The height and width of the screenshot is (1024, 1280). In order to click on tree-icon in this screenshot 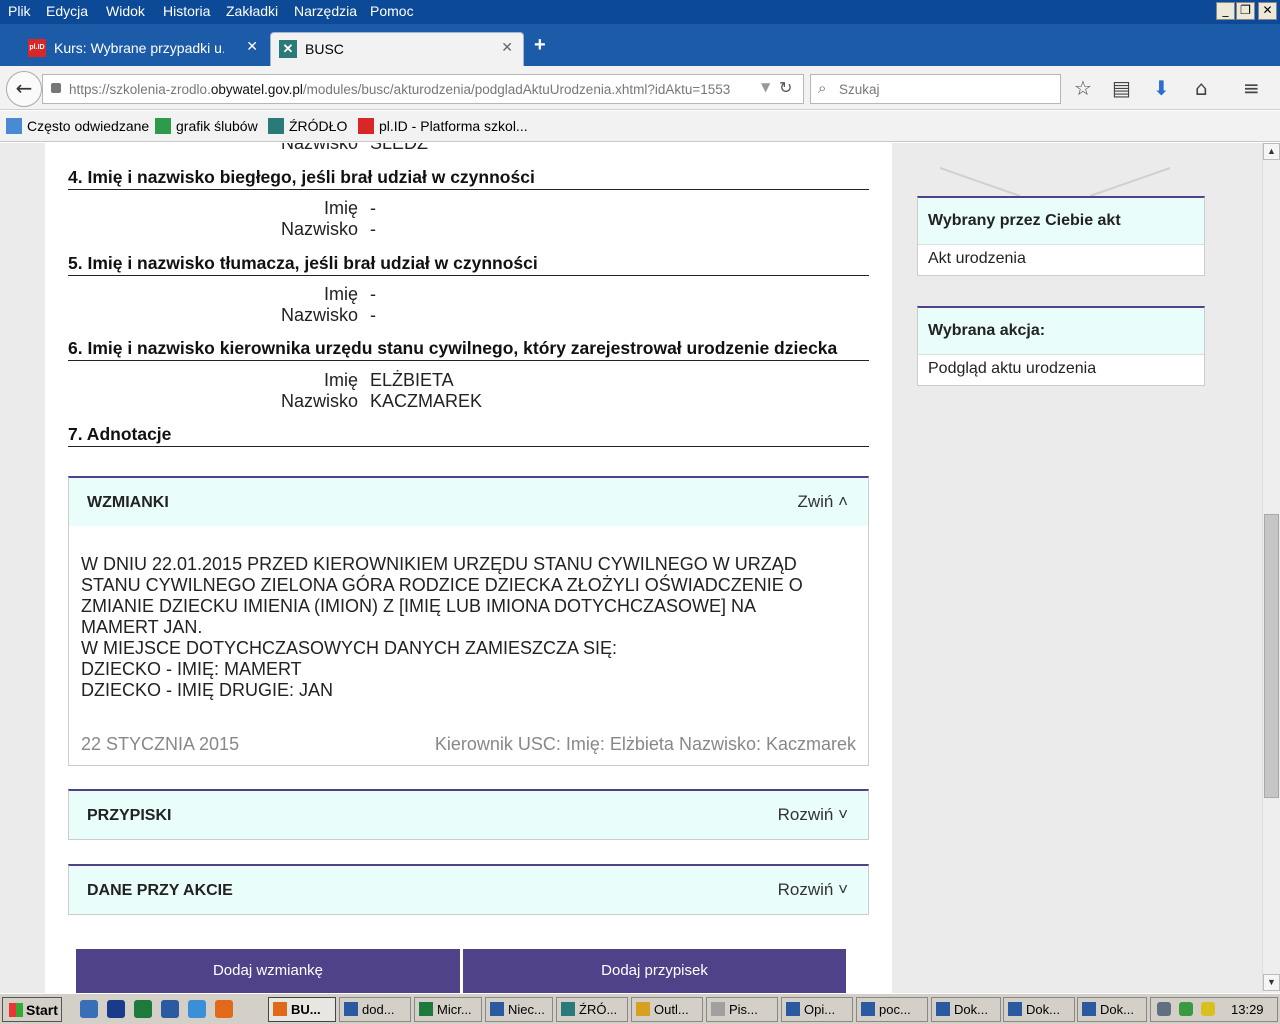, I will do `click(163, 126)`.